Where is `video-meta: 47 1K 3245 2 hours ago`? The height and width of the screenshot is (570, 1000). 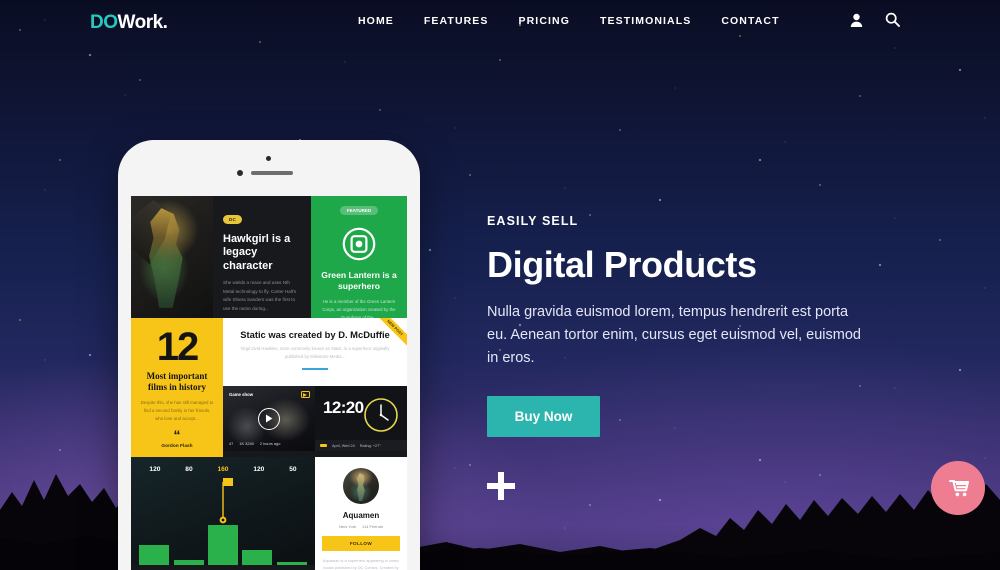
video-meta: 47 1K 3245 2 hours ago is located at coordinates (254, 443).